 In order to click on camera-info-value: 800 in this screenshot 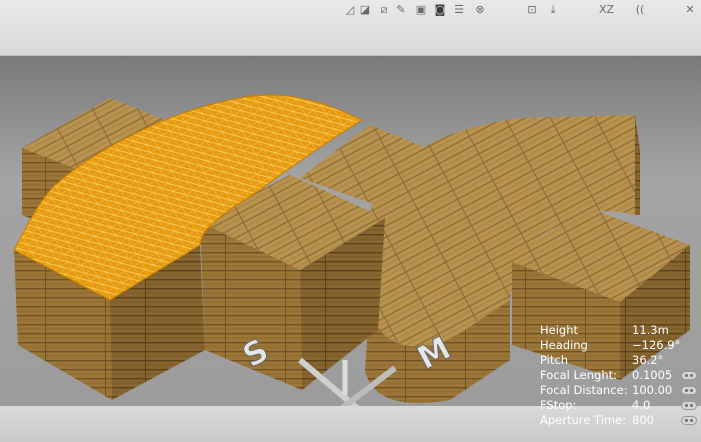, I will do `click(643, 420)`.